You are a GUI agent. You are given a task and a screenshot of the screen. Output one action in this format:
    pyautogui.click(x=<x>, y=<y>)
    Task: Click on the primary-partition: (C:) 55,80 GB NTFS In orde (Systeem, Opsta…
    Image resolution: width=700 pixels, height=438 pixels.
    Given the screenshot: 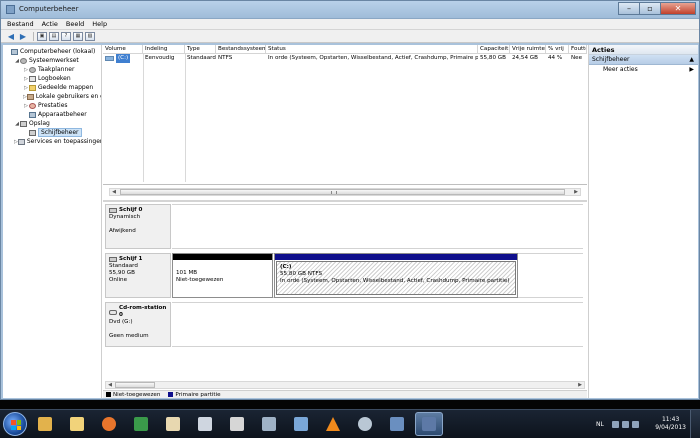 What is the action you would take?
    pyautogui.click(x=396, y=275)
    